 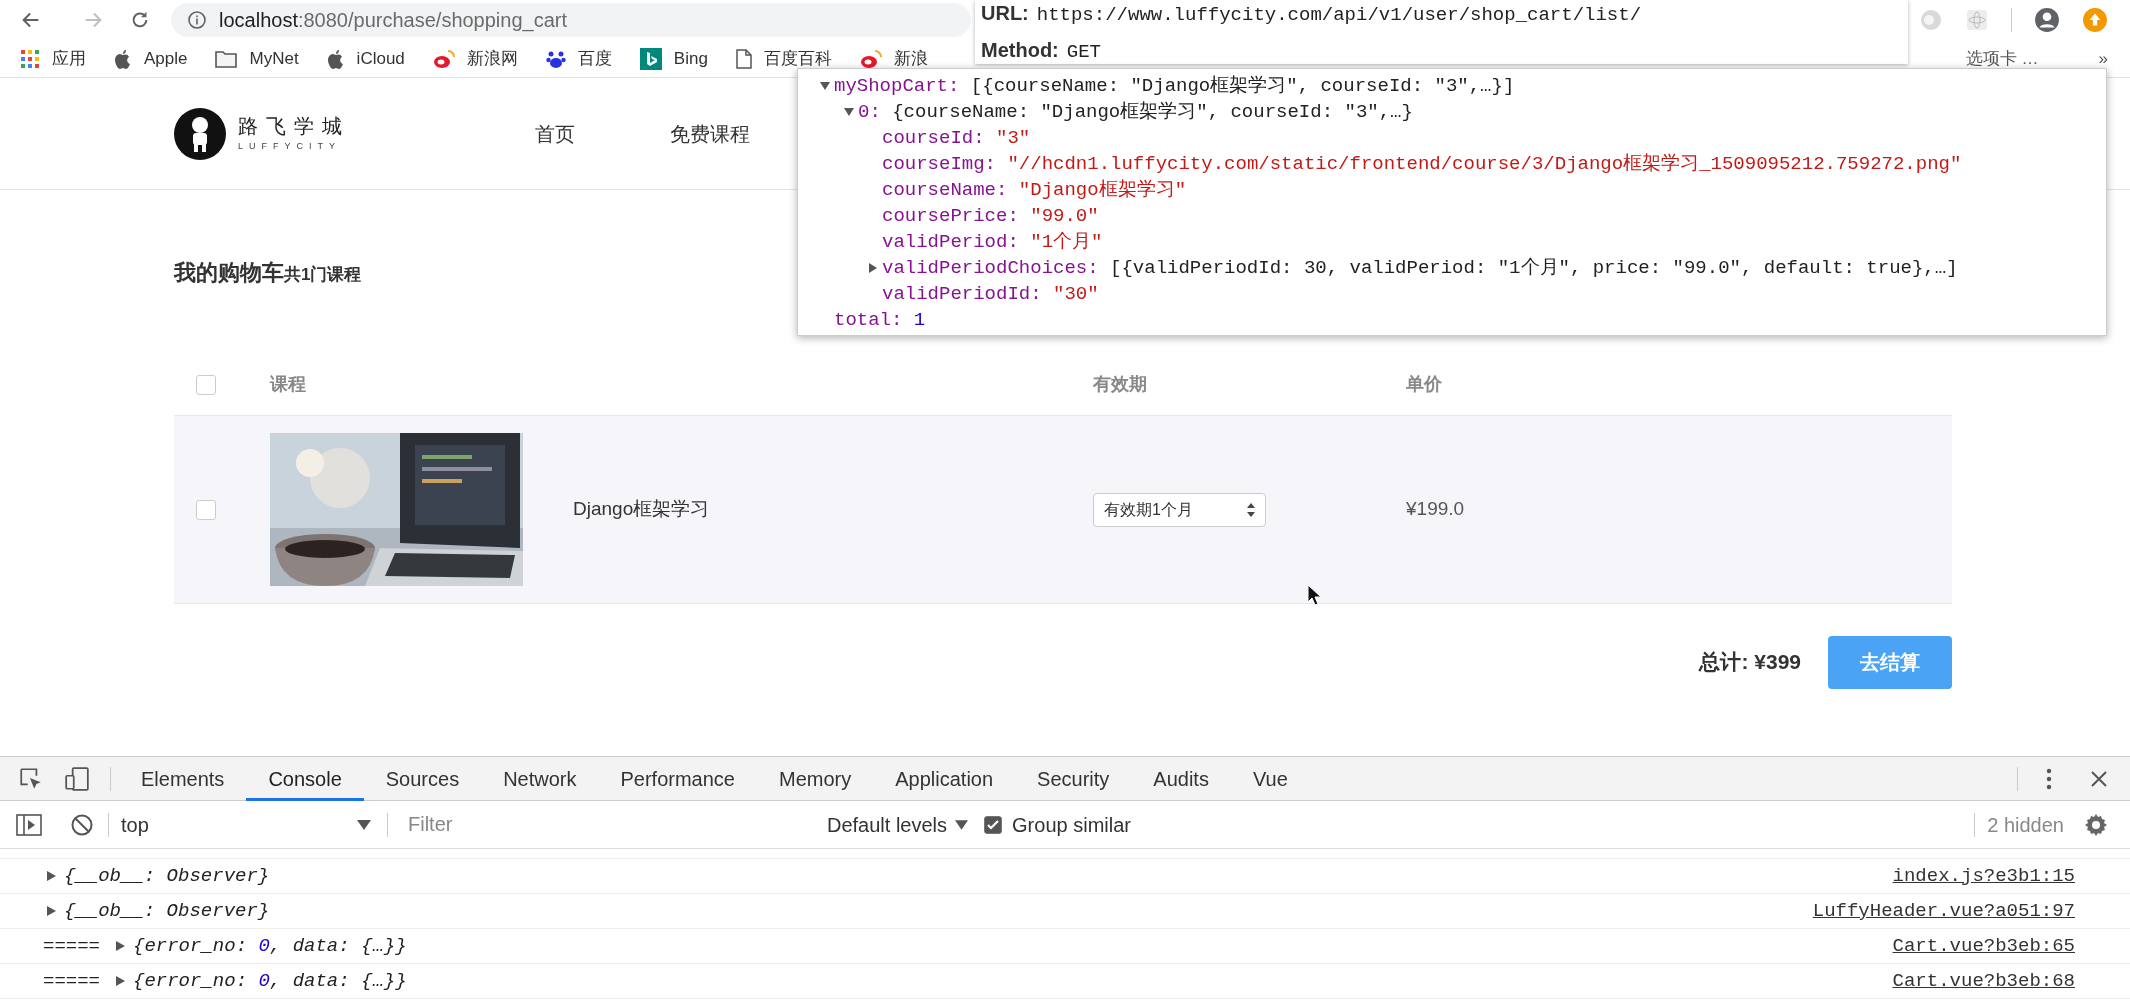 I want to click on bookmark-link: 应用, so click(x=69, y=58).